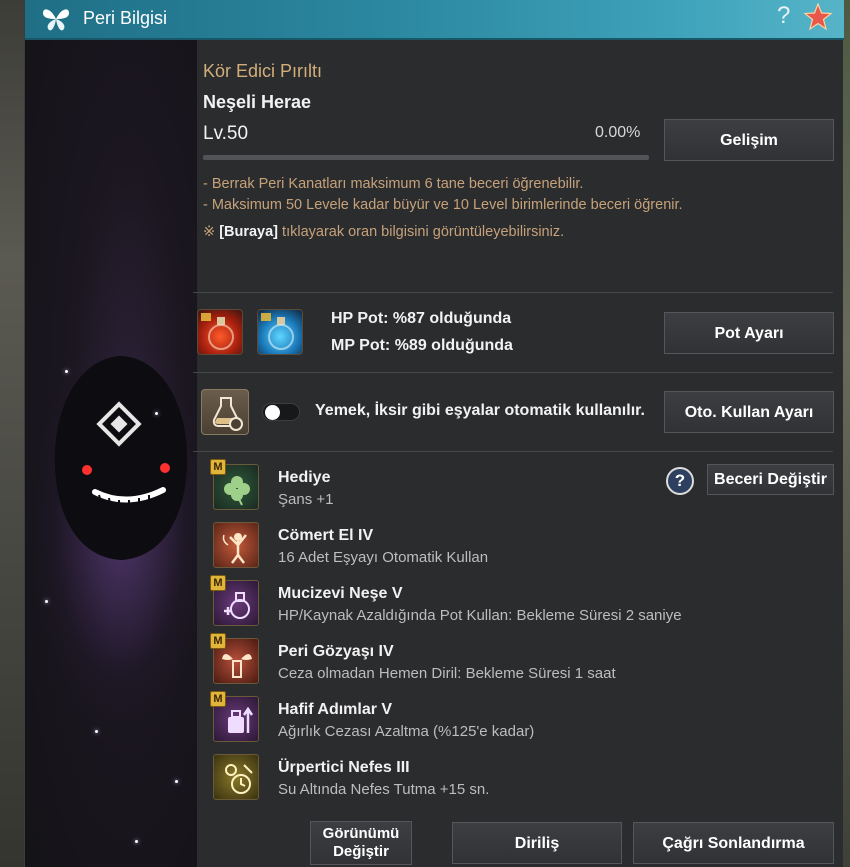 The image size is (850, 867). Describe the element at coordinates (336, 651) in the screenshot. I see `skill-name: Peri Gözyaşı IV` at that location.